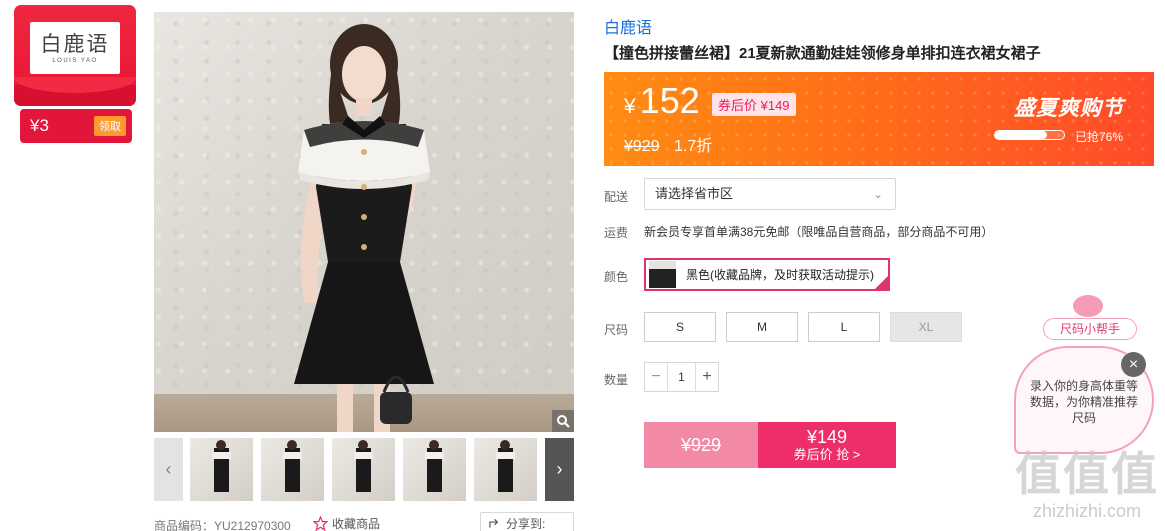 The height and width of the screenshot is (531, 1165). I want to click on sold-progress-fill, so click(1021, 135).